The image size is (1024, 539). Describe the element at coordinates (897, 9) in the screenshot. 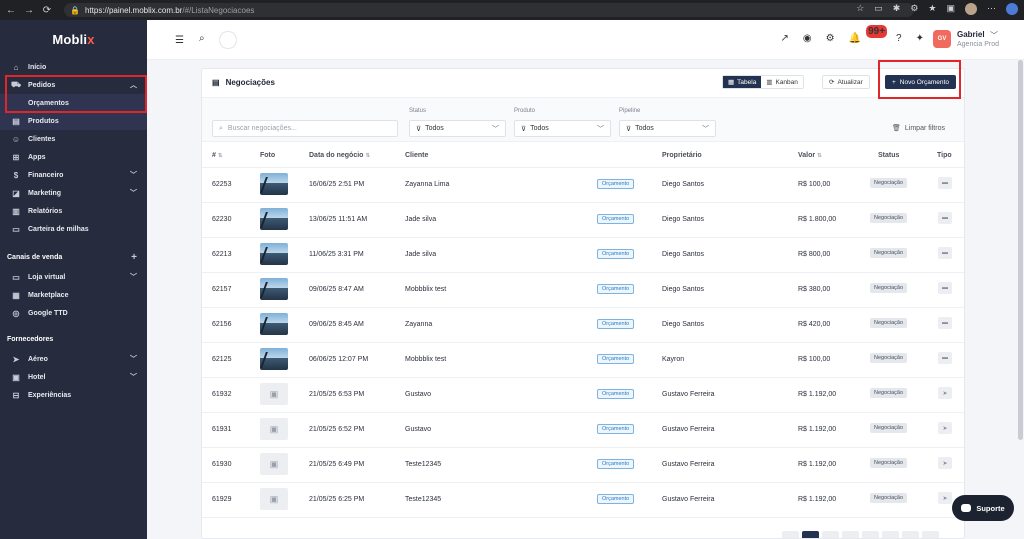

I see `extension-icon: ✱` at that location.